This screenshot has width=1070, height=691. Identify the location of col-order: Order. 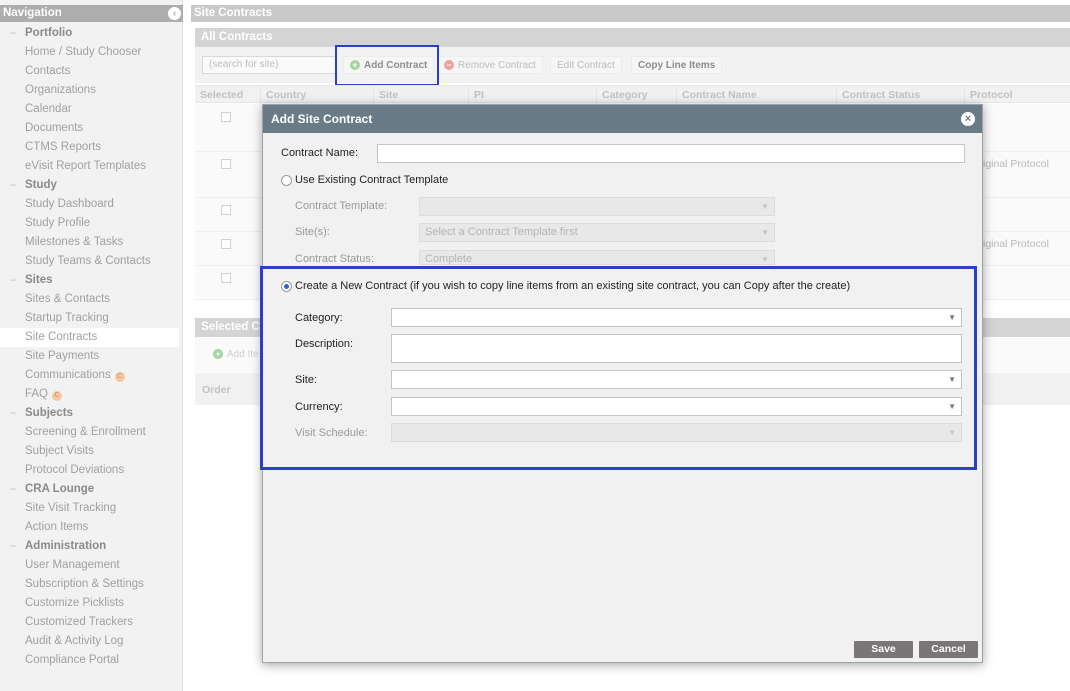
(216, 390).